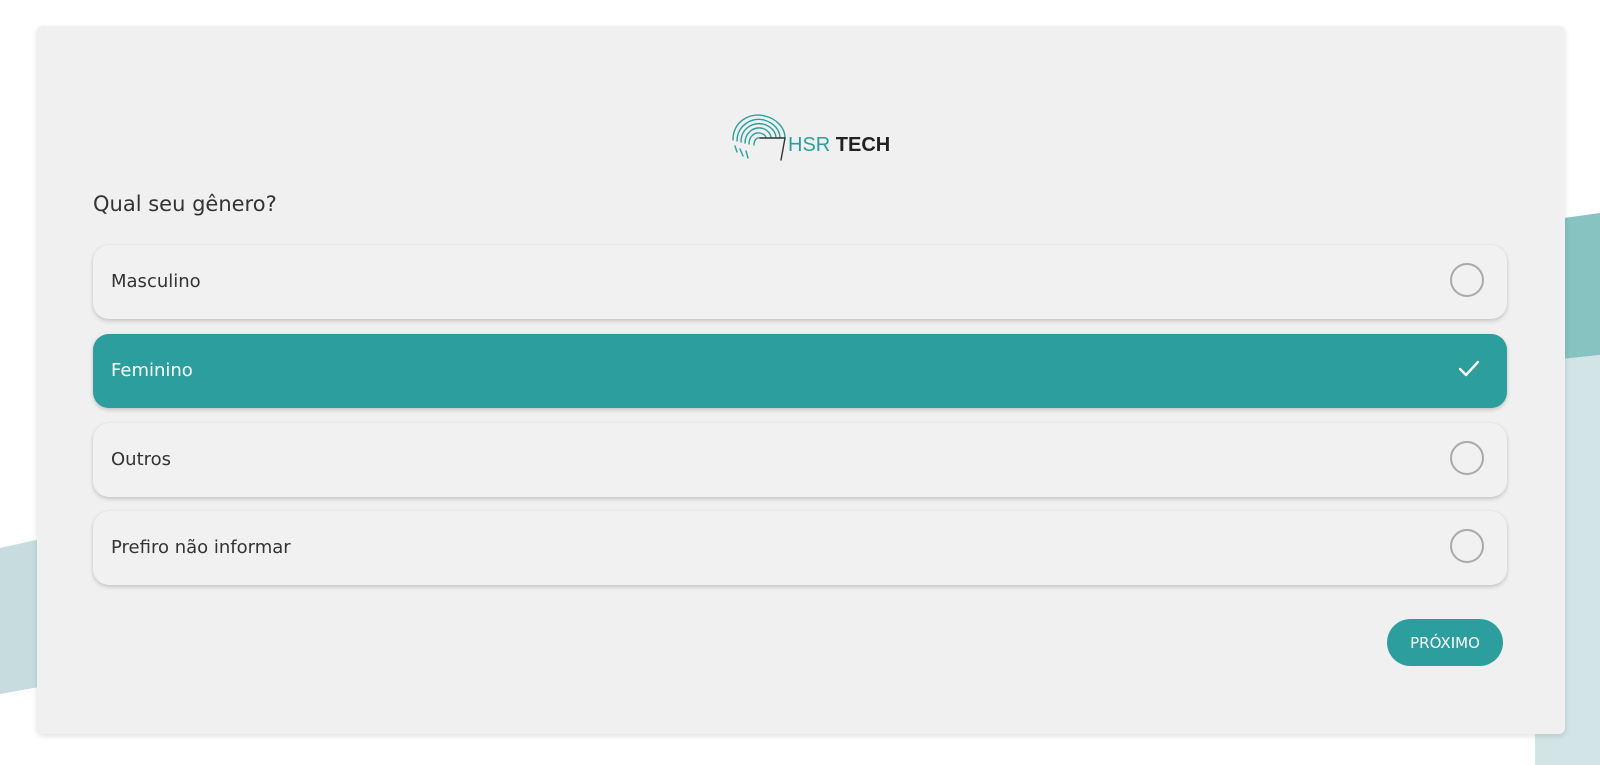 Image resolution: width=1600 pixels, height=765 pixels. What do you see at coordinates (800, 282) in the screenshot?
I see `option-masculino: Masculino` at bounding box center [800, 282].